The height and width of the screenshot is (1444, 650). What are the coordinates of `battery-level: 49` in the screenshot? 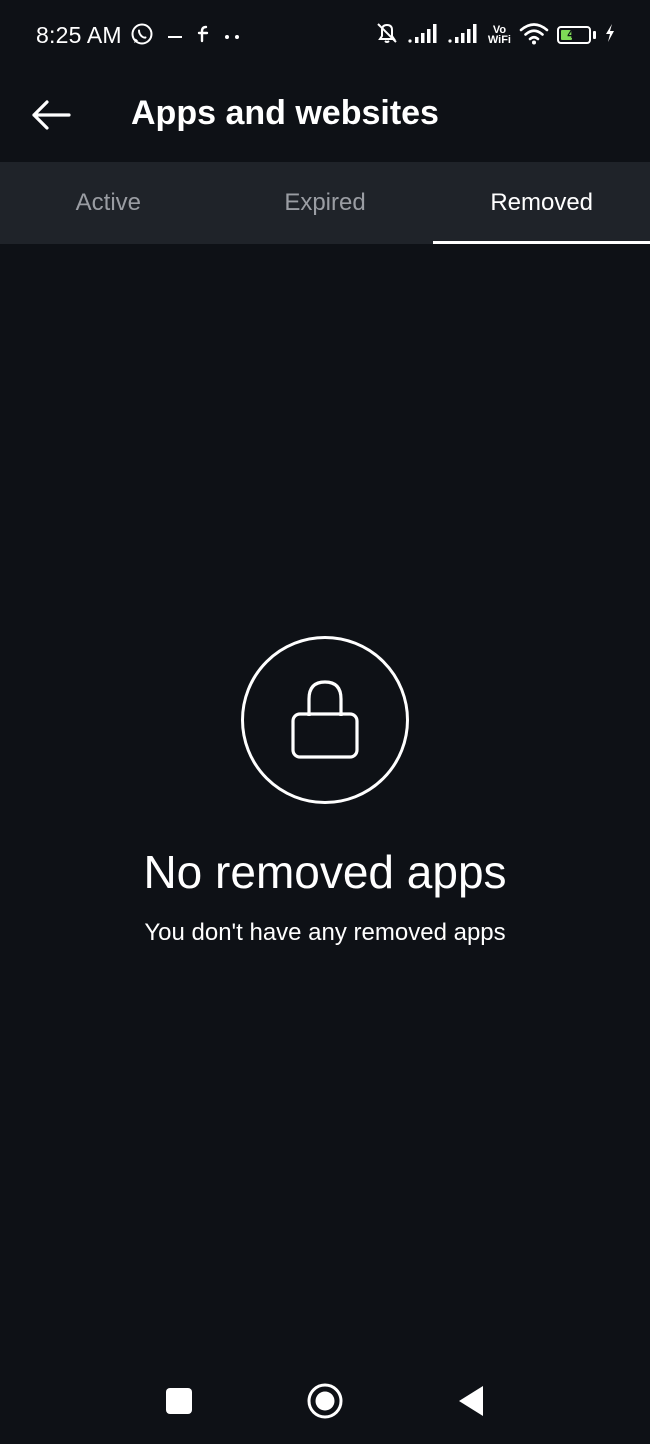 It's located at (574, 34).